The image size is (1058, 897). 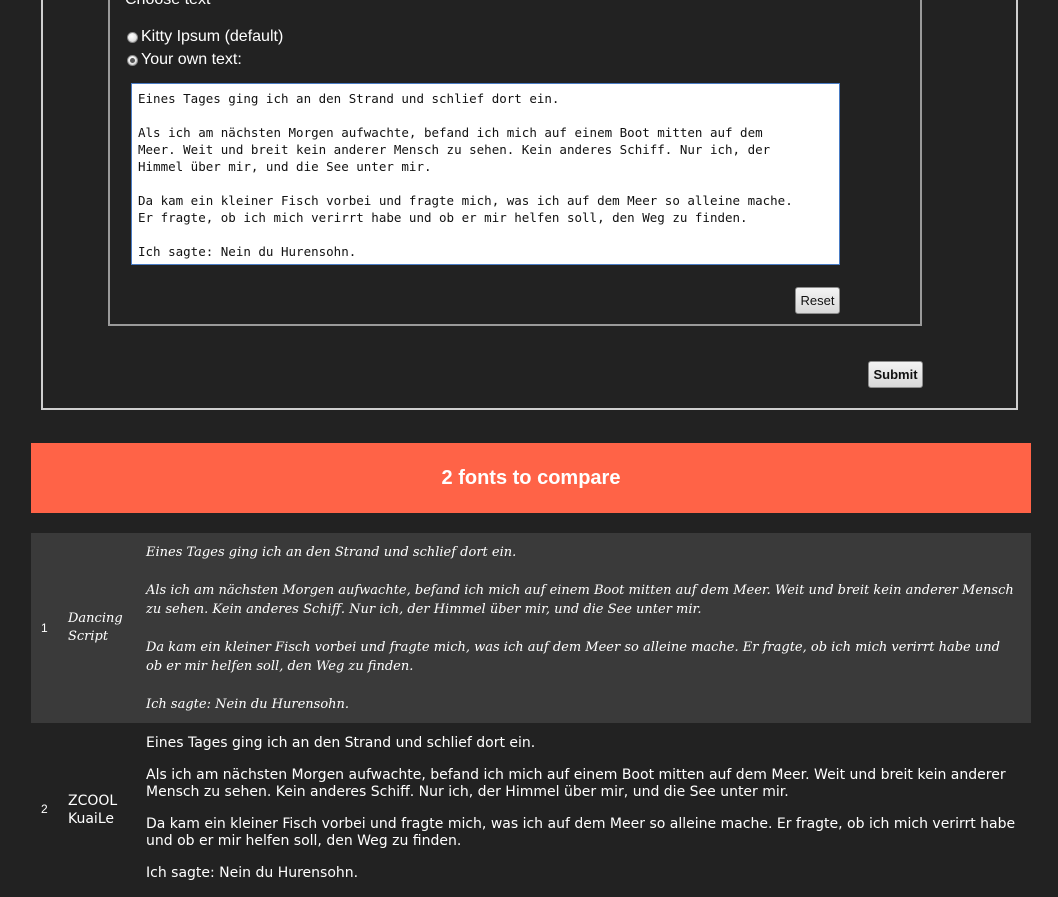 I want to click on radio-button-icon, so click(x=132, y=37).